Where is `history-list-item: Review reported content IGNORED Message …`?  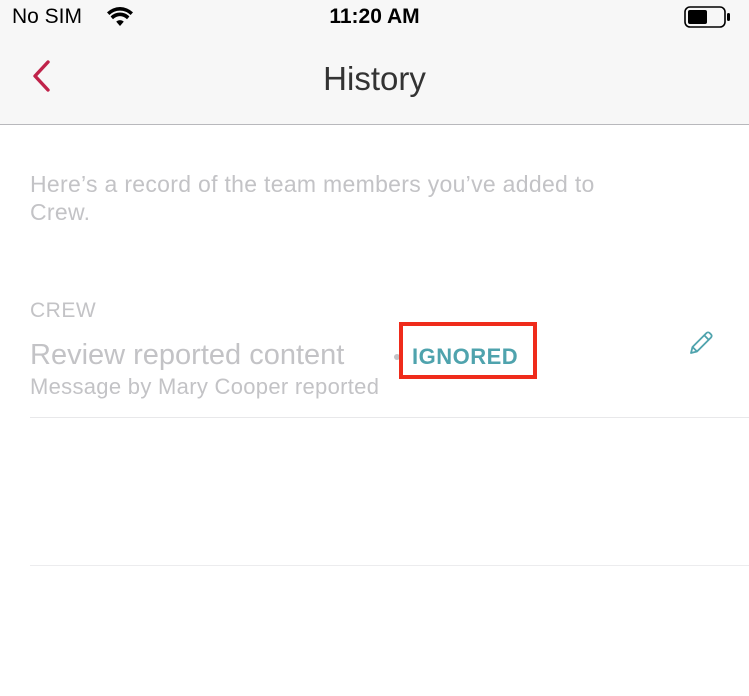 history-list-item: Review reported content IGNORED Message … is located at coordinates (389, 370).